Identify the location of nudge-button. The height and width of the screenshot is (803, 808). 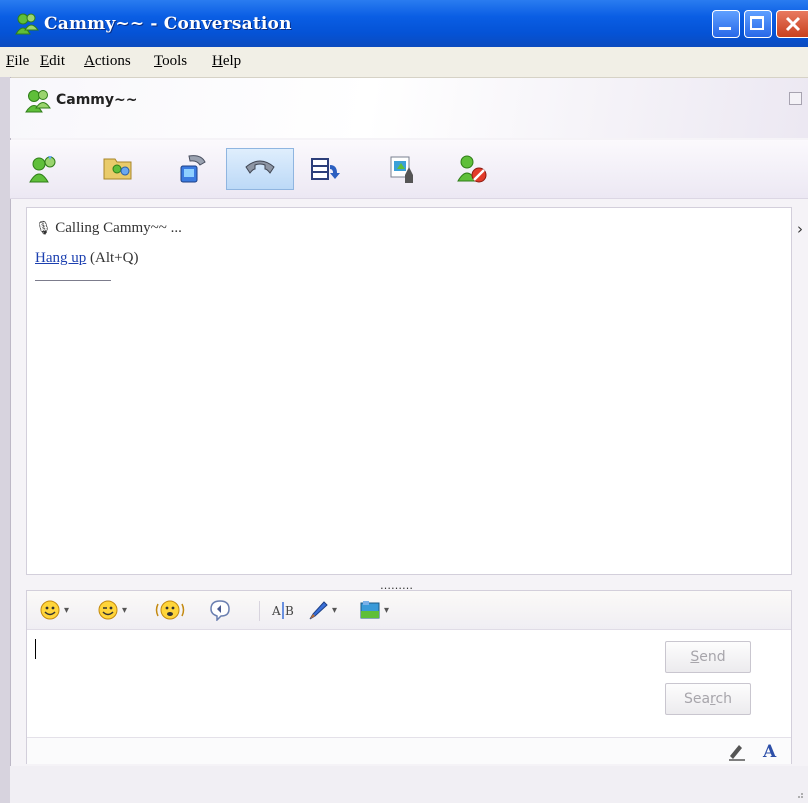
(170, 610).